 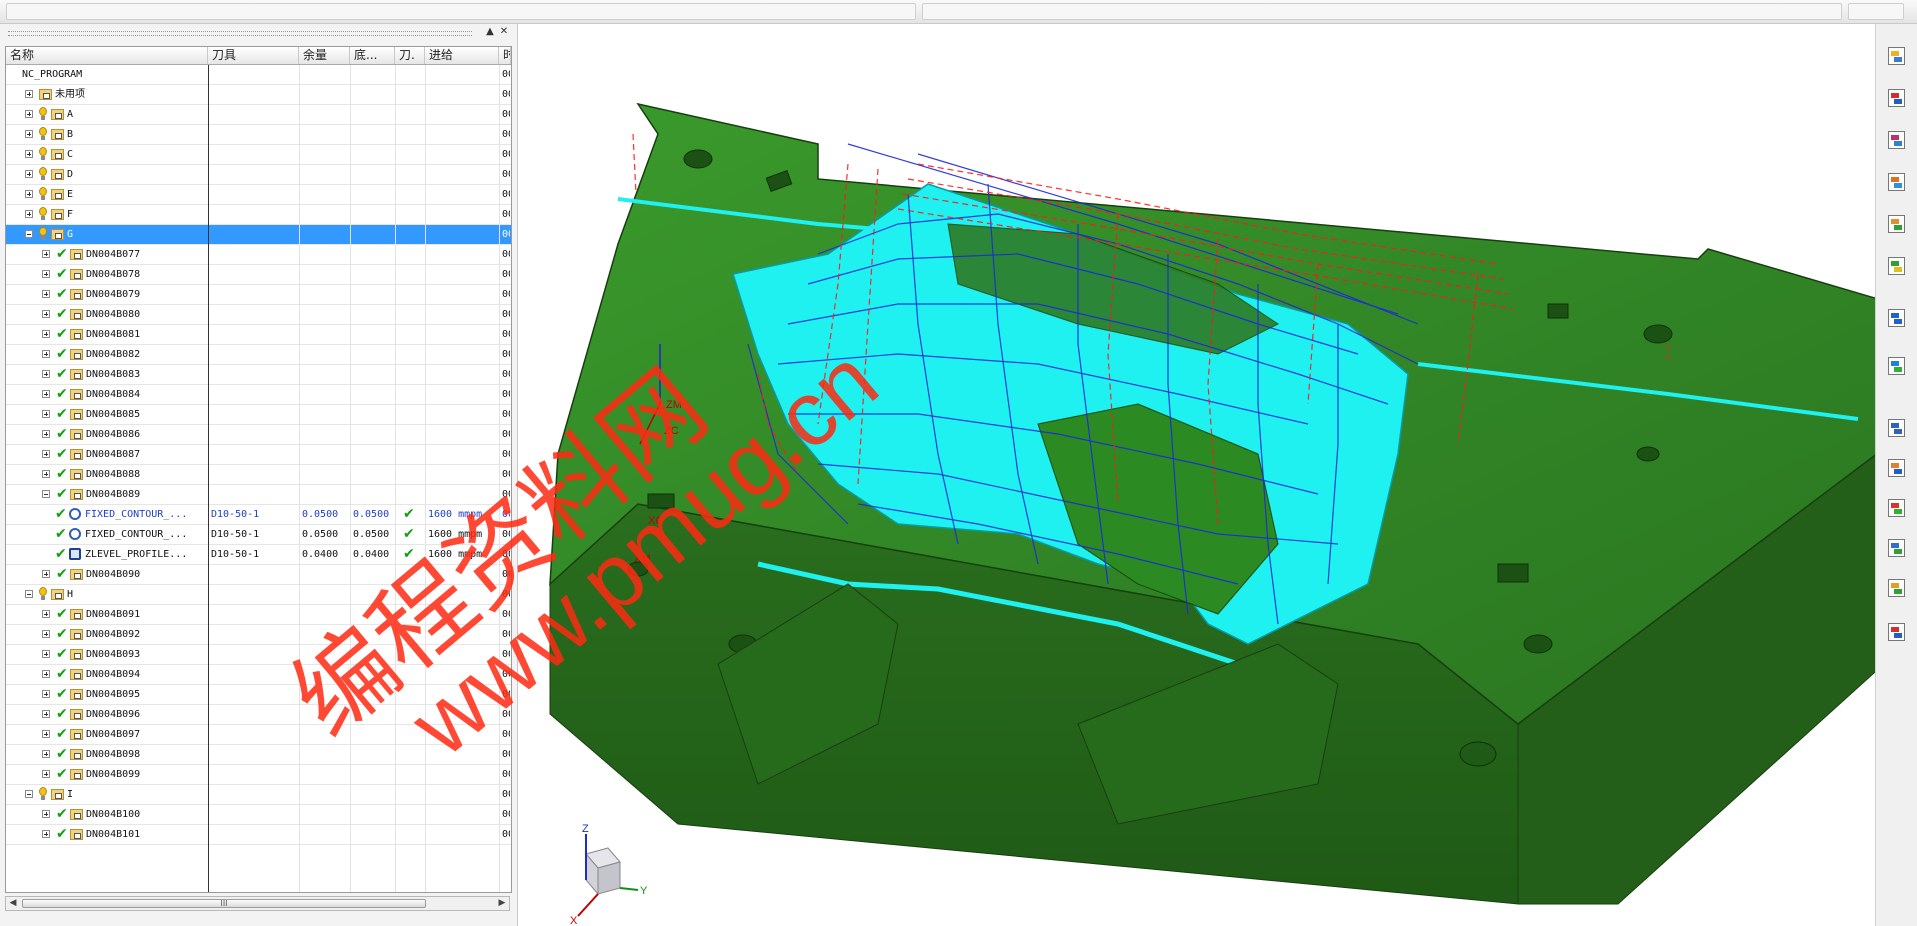 What do you see at coordinates (258, 435) in the screenshot?
I see `table-row: ✔ DN004B086 00` at bounding box center [258, 435].